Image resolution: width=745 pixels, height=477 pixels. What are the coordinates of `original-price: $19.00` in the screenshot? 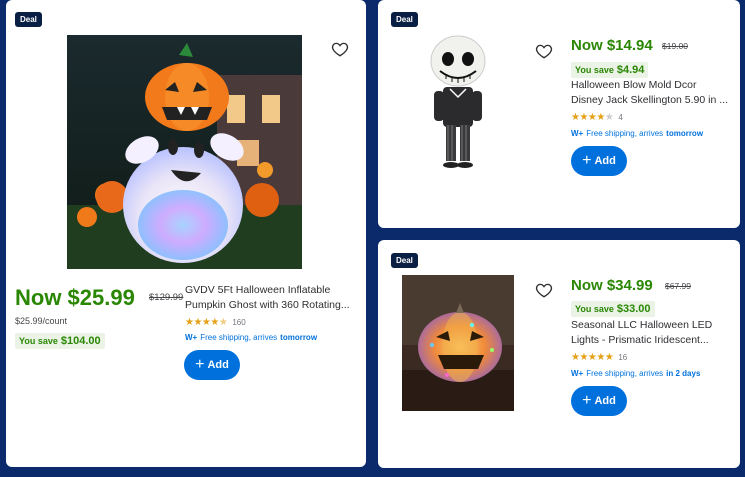 It's located at (675, 46).